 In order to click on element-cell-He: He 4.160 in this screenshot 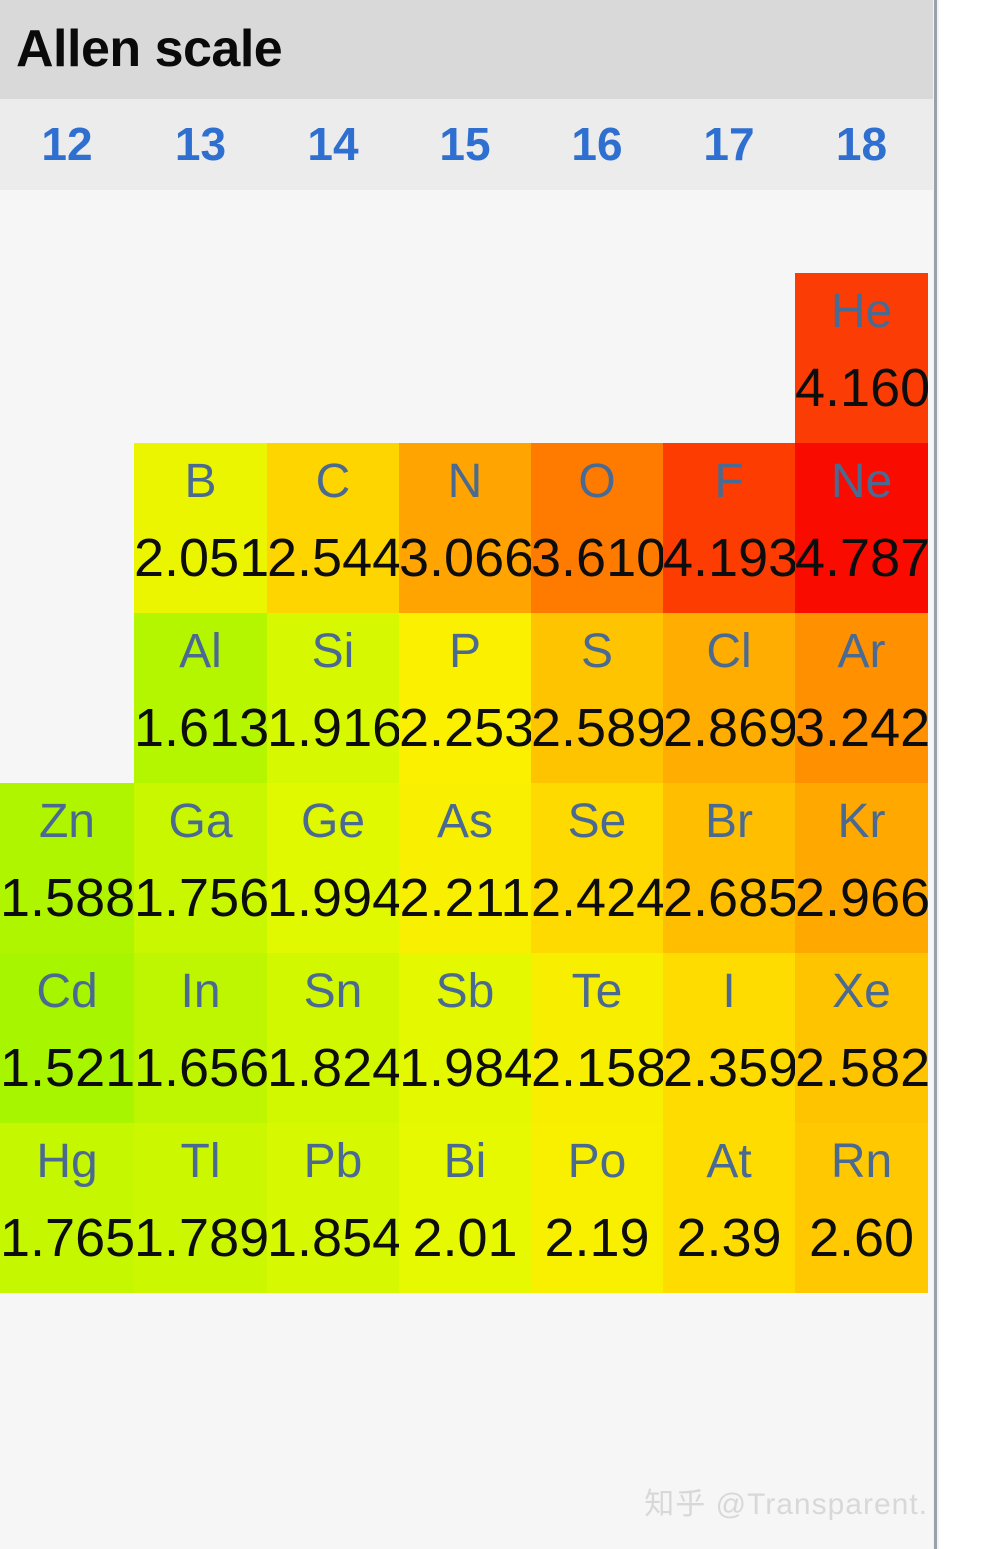, I will do `click(861, 358)`.